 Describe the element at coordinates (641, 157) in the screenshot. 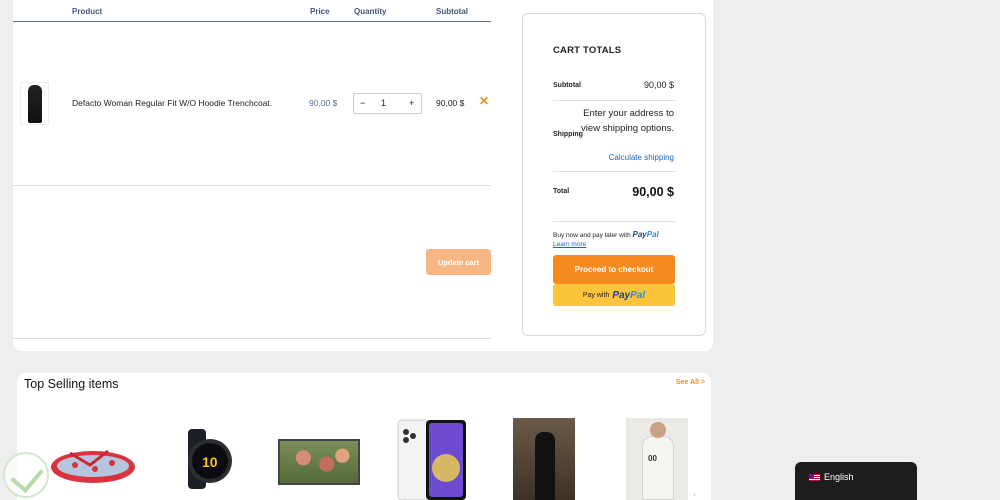

I see `calculate-shipping-link: Calculate shipping` at that location.